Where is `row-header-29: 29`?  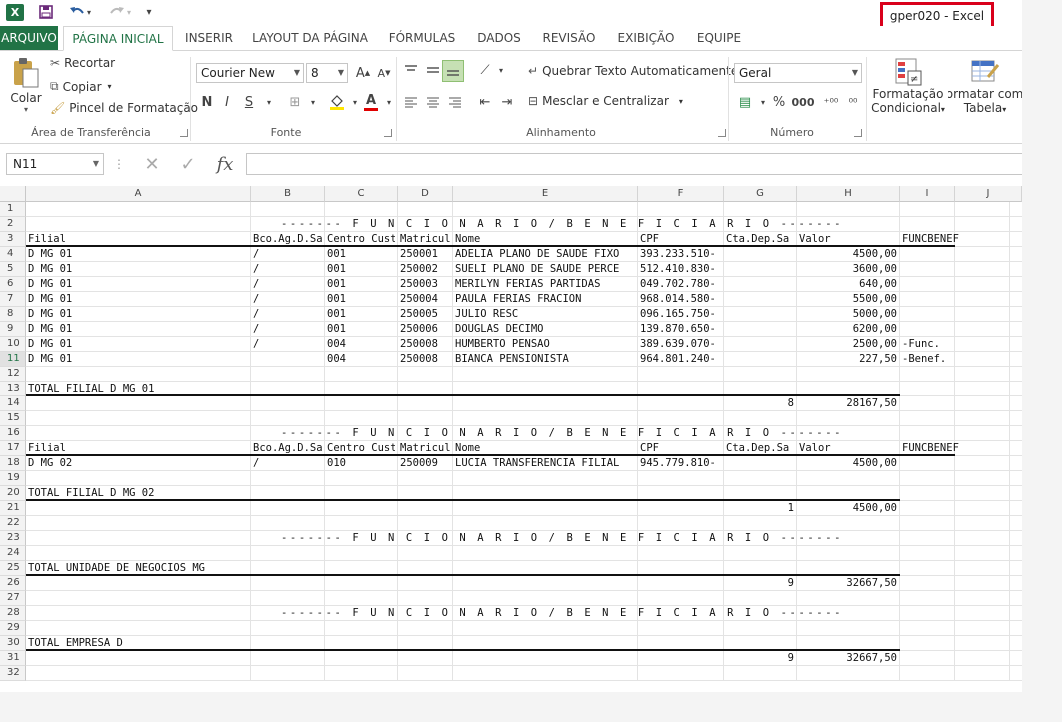
row-header-29: 29 is located at coordinates (13, 628).